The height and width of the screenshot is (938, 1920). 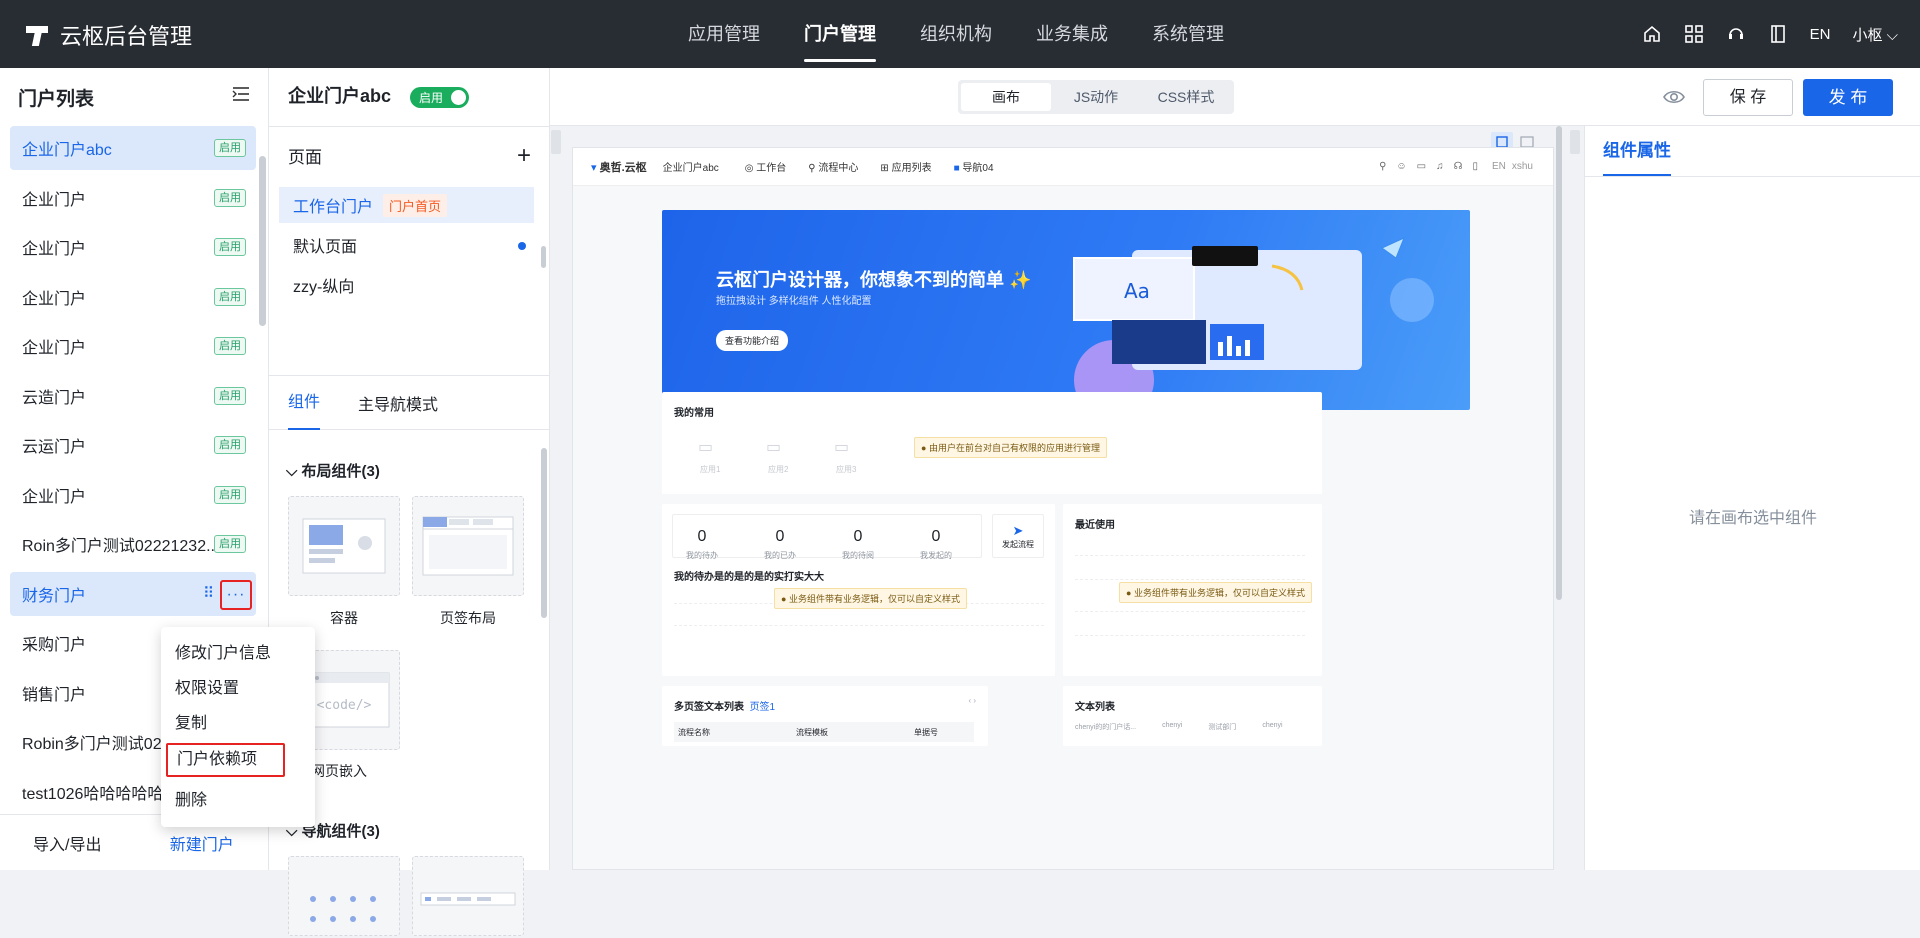 What do you see at coordinates (304, 402) in the screenshot?
I see `tab-components: 组件` at bounding box center [304, 402].